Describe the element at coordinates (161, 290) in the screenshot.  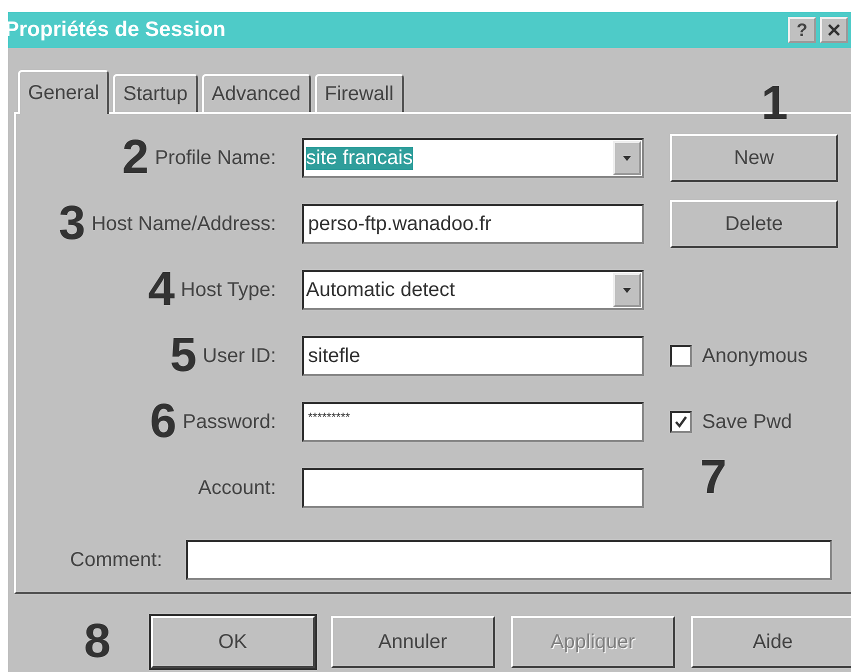
I see `annotation-number: 4` at that location.